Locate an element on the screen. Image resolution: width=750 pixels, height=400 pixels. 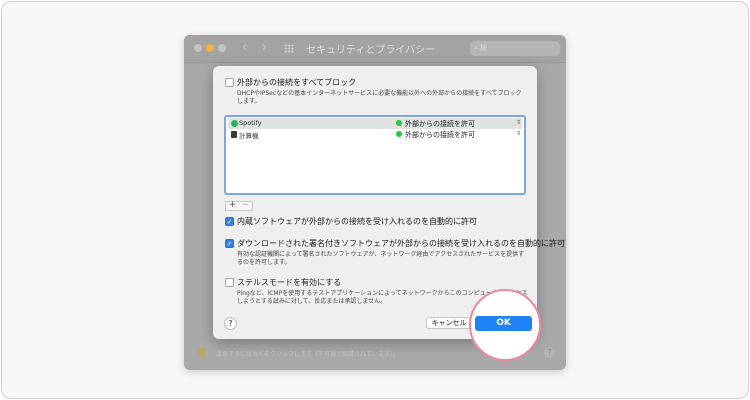
add-app-button: + is located at coordinates (232, 205).